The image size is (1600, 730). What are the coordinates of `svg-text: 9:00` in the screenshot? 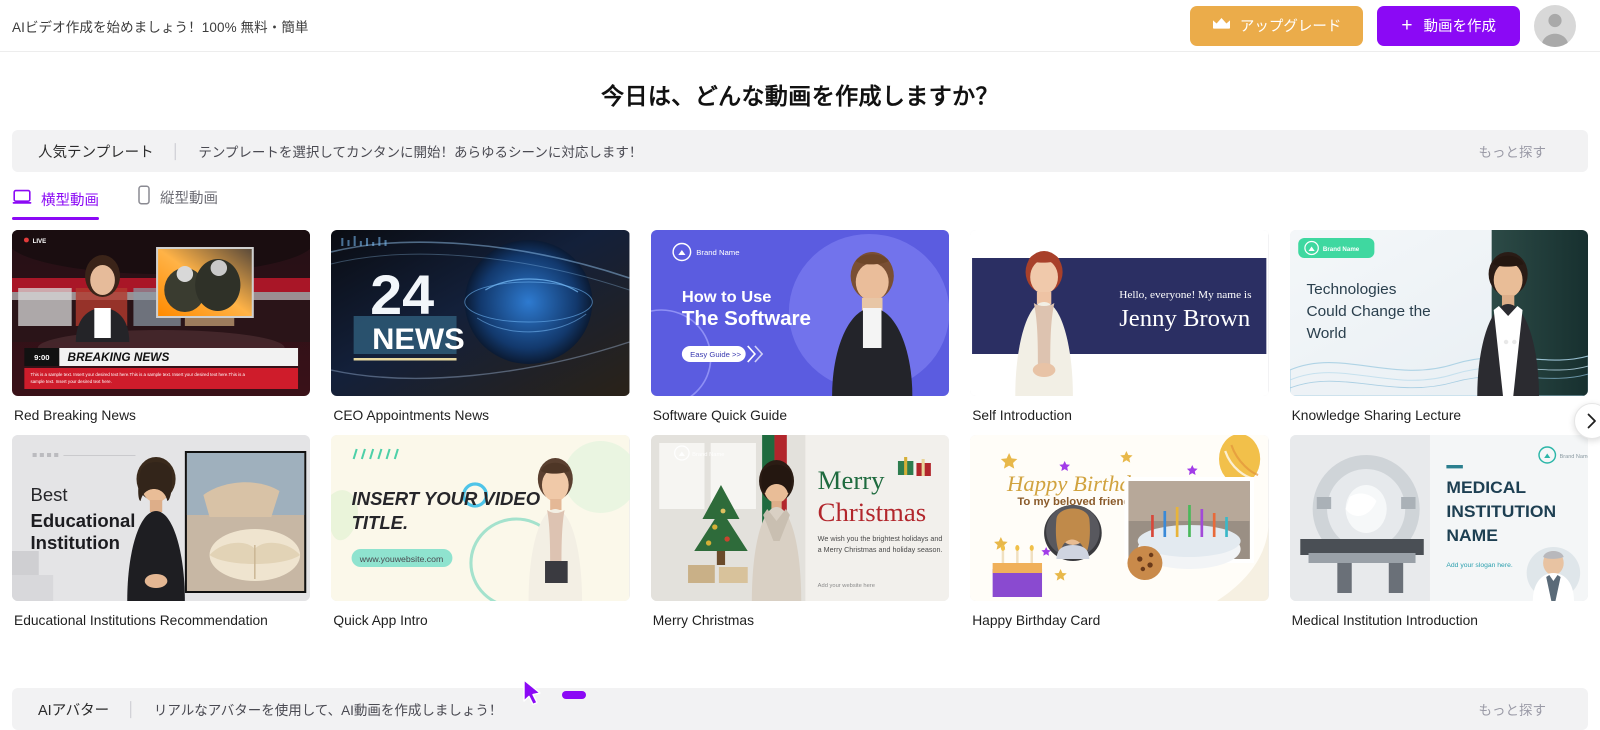 It's located at (41, 357).